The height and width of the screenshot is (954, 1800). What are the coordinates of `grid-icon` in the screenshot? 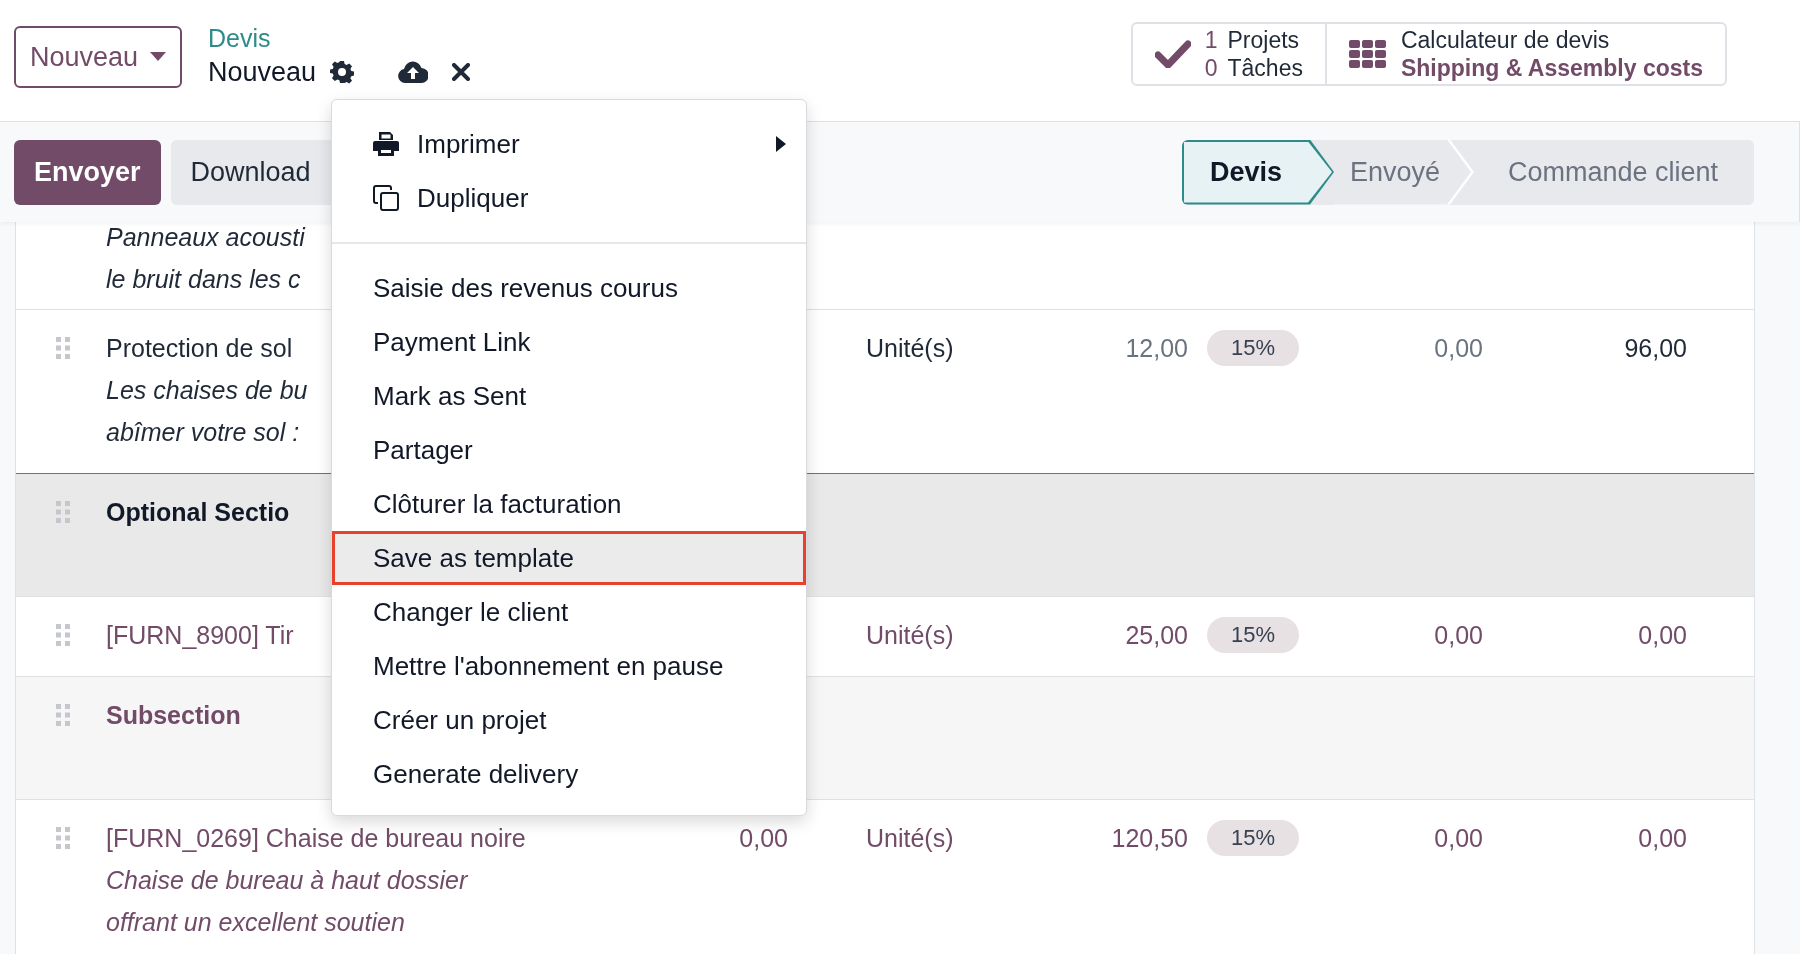 It's located at (1367, 54).